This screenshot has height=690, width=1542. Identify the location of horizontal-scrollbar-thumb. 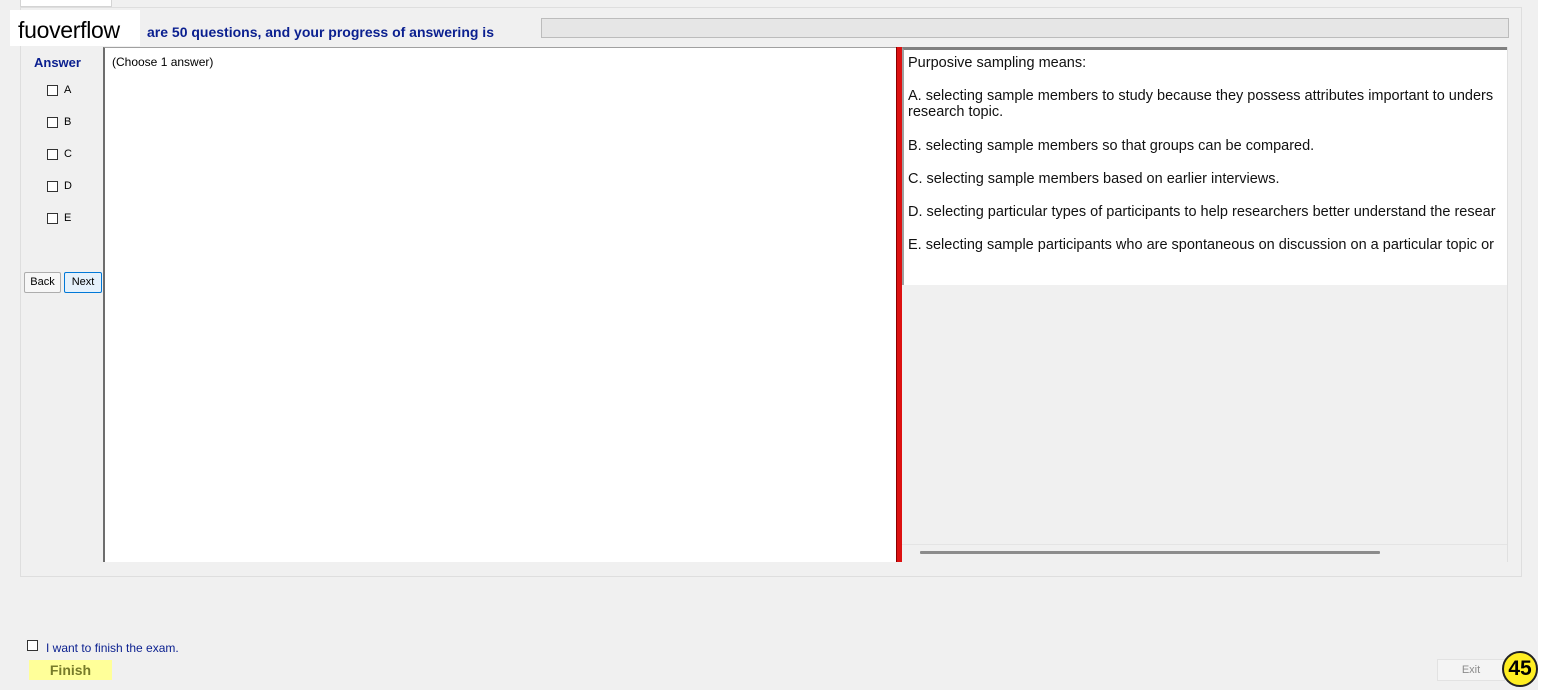
(1150, 552).